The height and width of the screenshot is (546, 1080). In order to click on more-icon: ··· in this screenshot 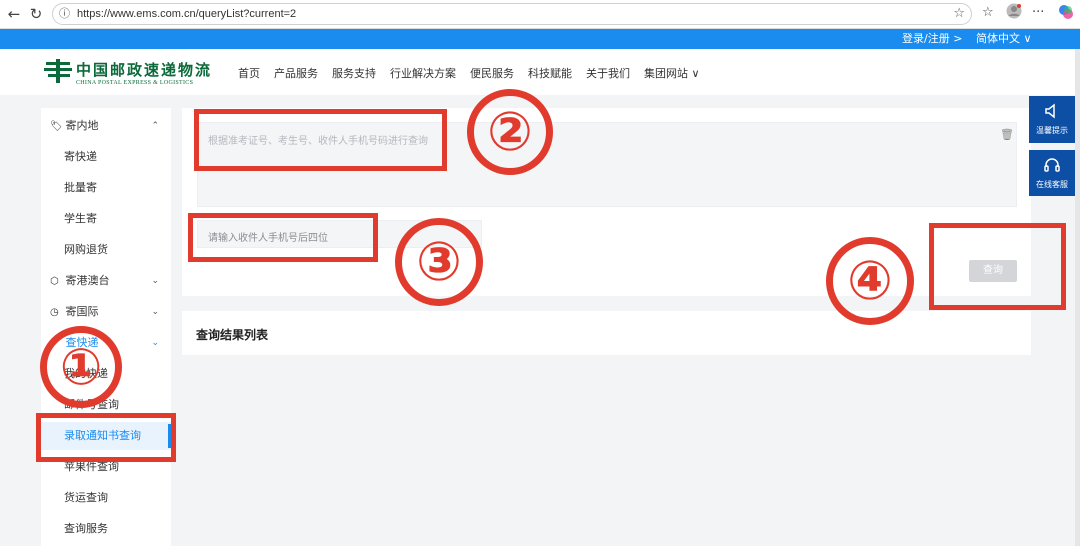, I will do `click(1038, 12)`.